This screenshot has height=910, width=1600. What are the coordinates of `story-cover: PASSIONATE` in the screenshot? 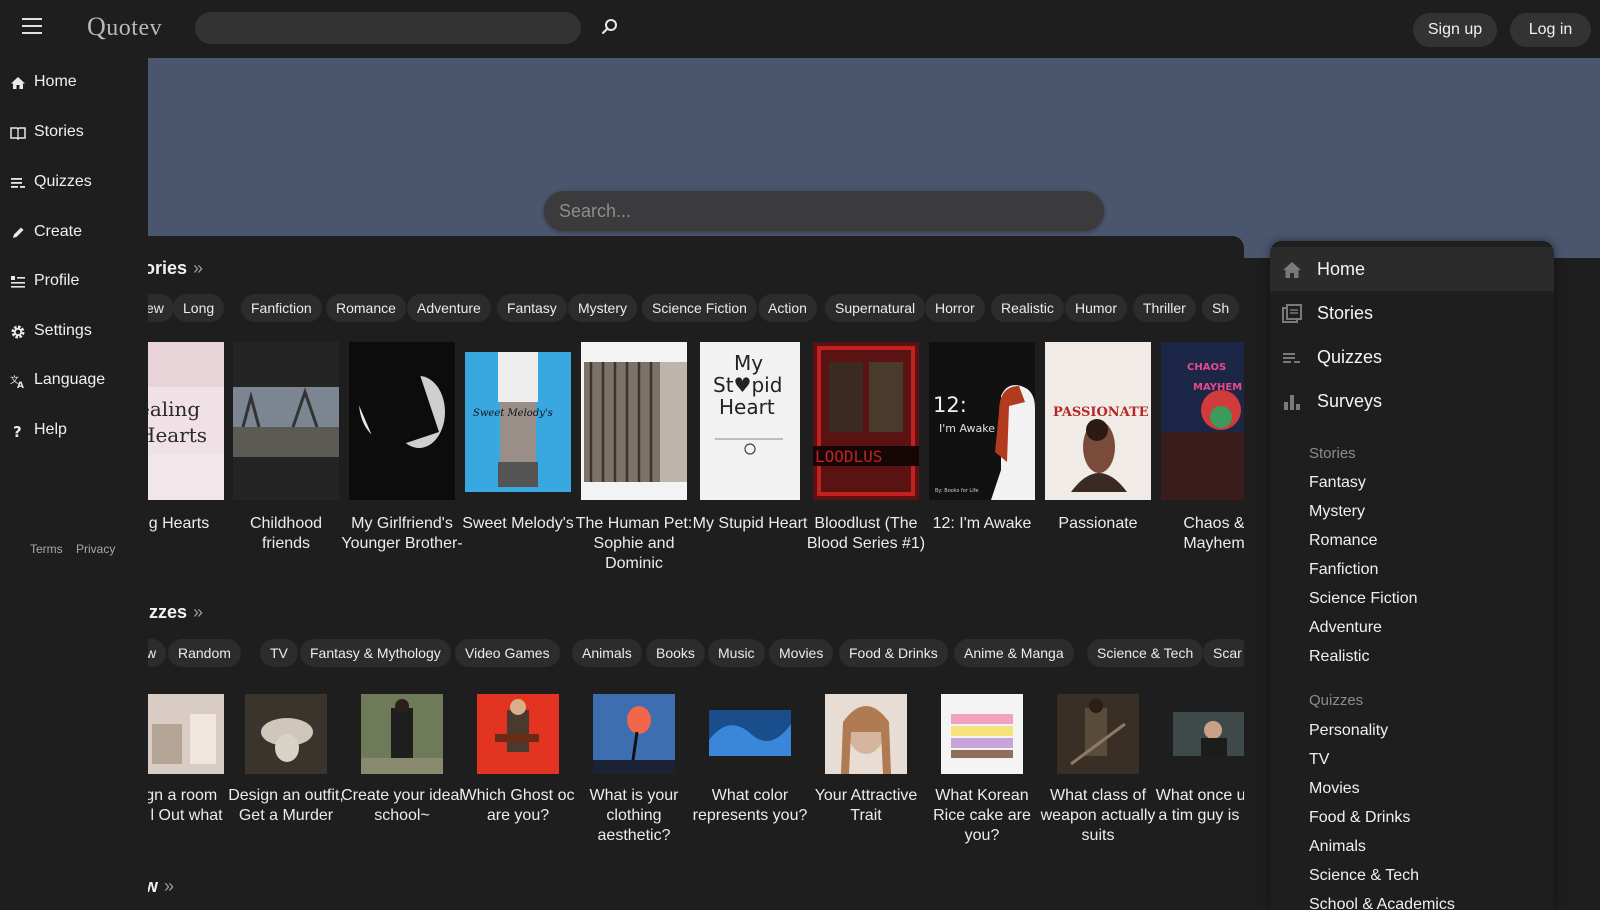 It's located at (1098, 421).